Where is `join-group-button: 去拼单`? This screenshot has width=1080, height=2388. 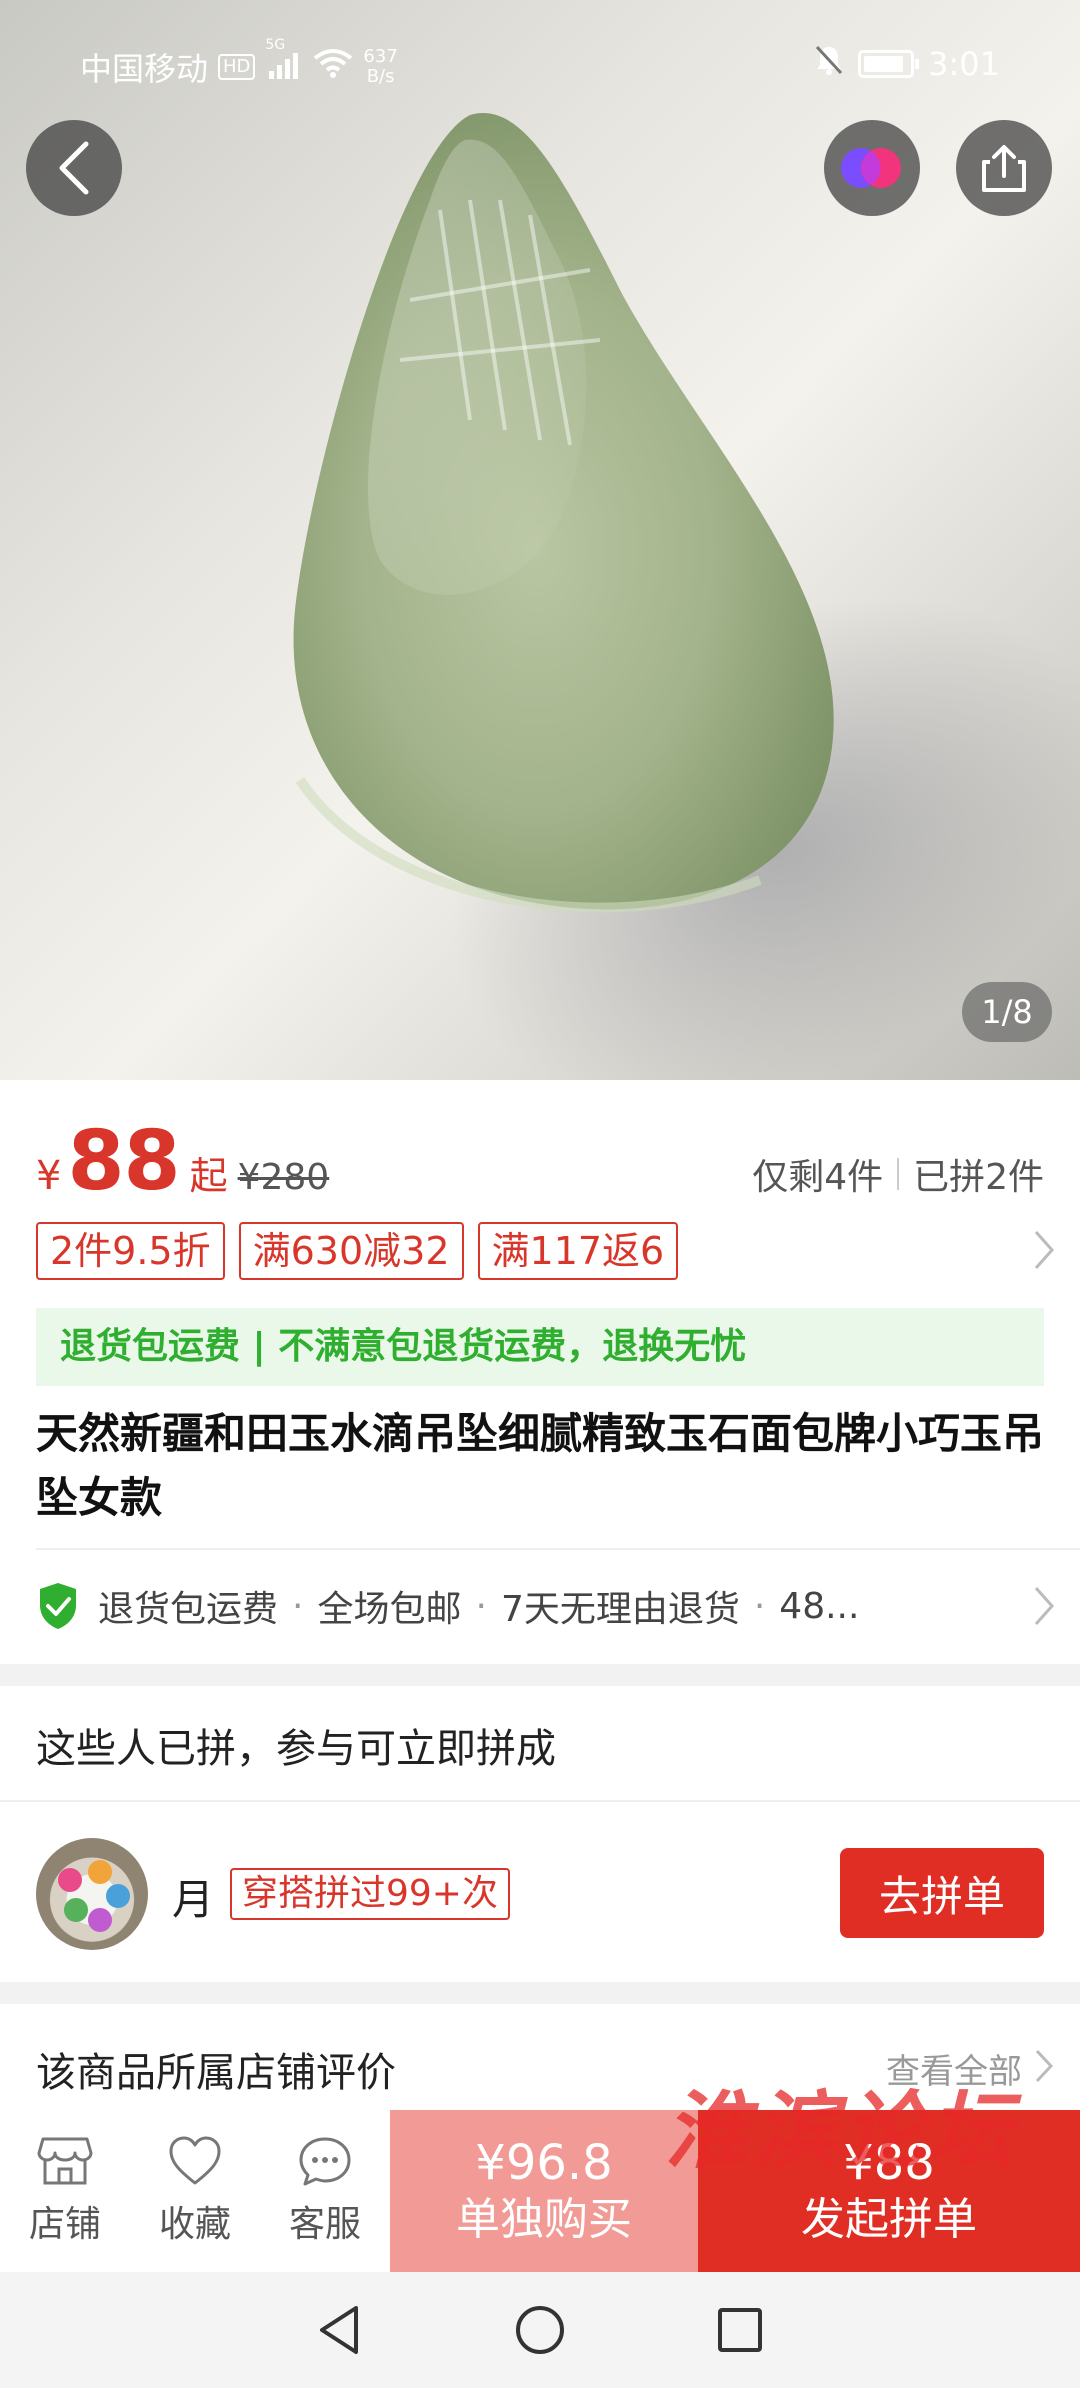 join-group-button: 去拼单 is located at coordinates (942, 1893).